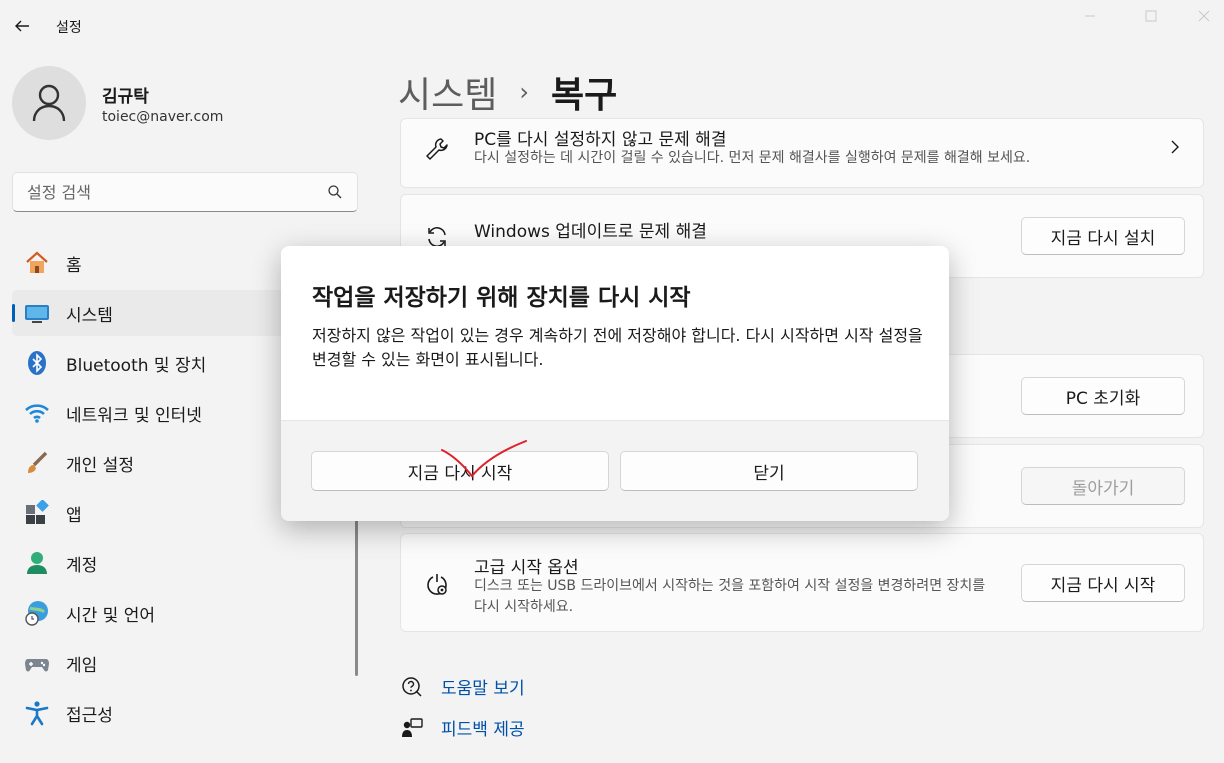 The width and height of the screenshot is (1224, 763). What do you see at coordinates (501, 298) in the screenshot?
I see `dialog-title: 작업을 저장하기 위해 장치를 다시 시작` at bounding box center [501, 298].